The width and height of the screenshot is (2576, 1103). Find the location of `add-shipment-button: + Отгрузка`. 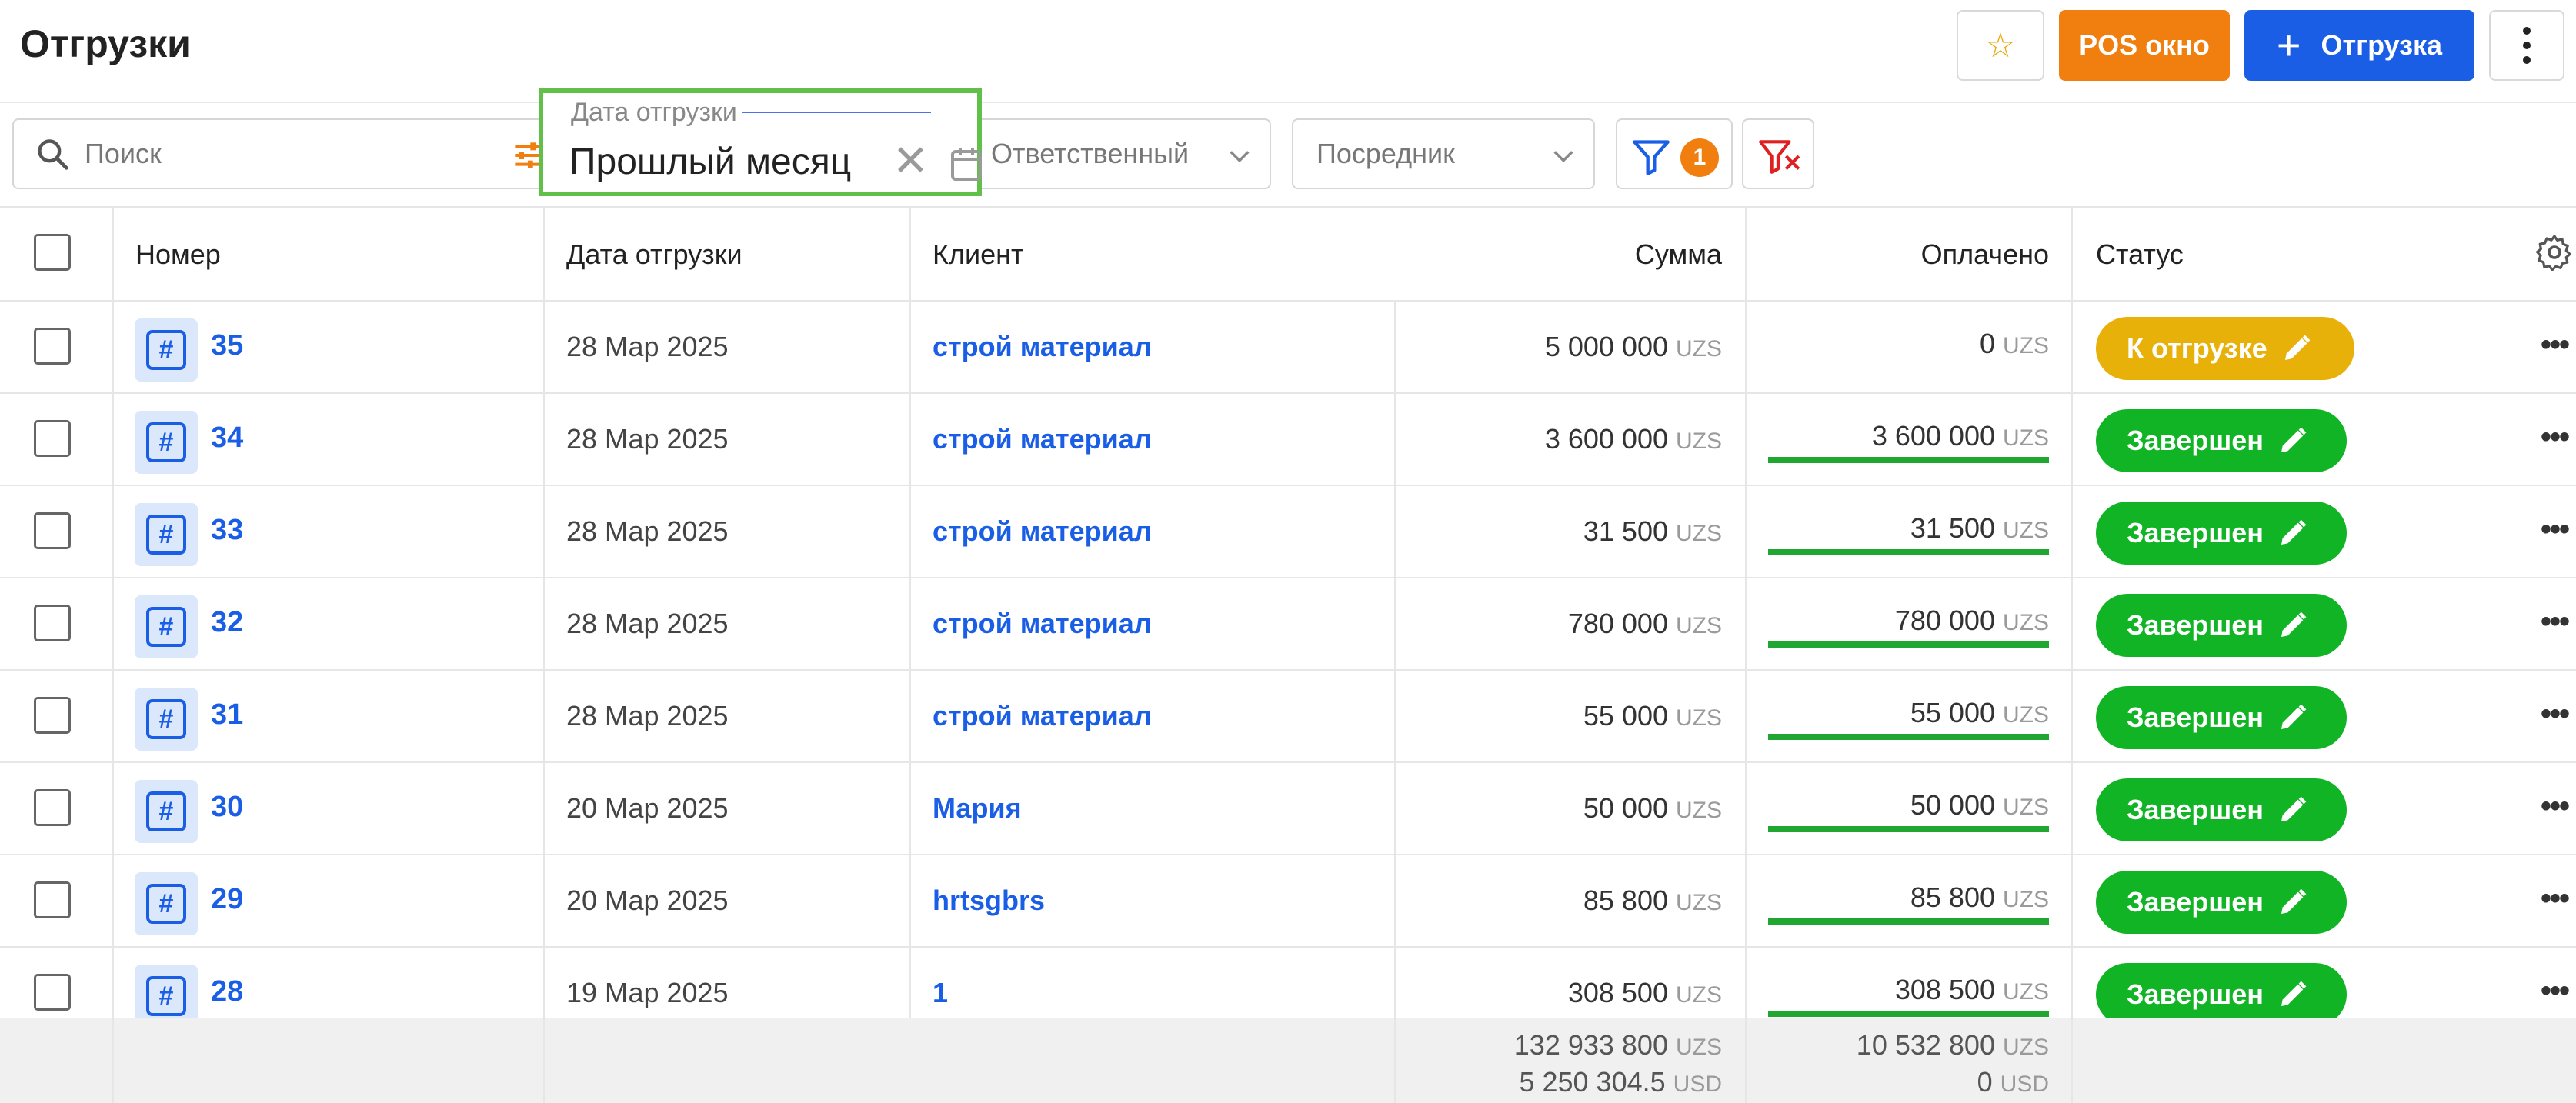

add-shipment-button: + Отгрузка is located at coordinates (2359, 45).